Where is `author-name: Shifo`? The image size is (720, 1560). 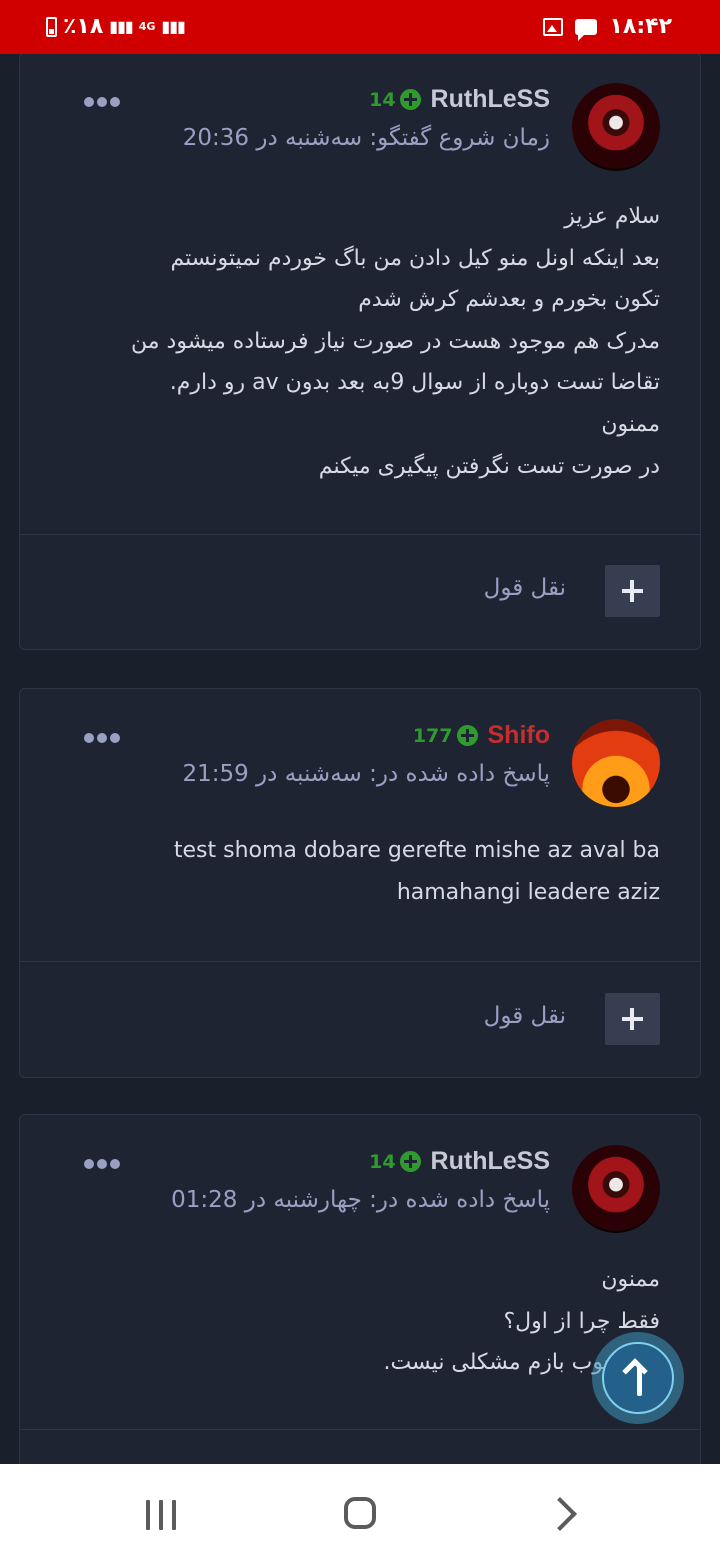
author-name: Shifo is located at coordinates (519, 735).